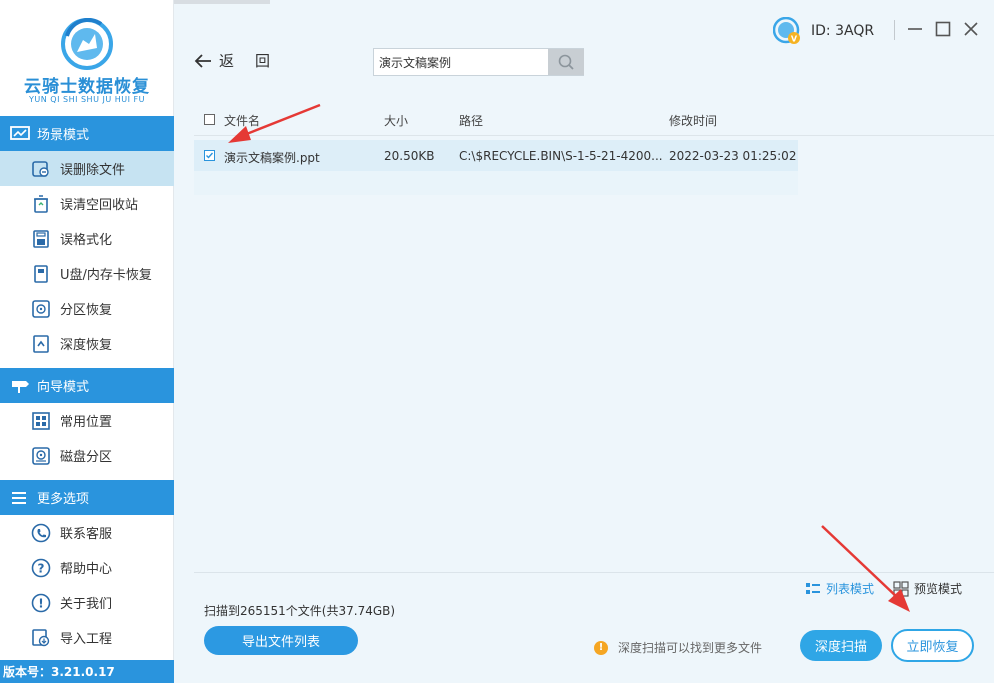  I want to click on export-file-list-button: 导出文件列表, so click(281, 640).